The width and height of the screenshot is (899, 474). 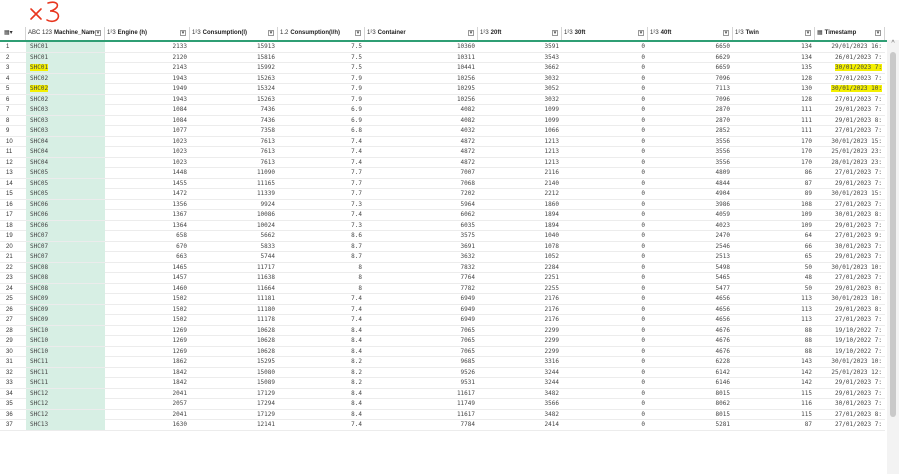 I want to click on cell-cons: 7358, so click(x=234, y=131).